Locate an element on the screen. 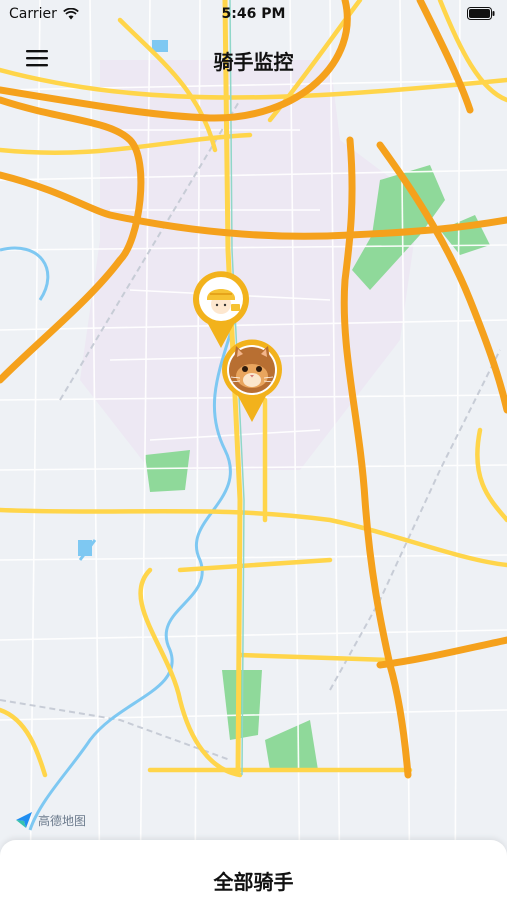 The height and width of the screenshot is (920, 507). menu-button is located at coordinates (39, 60).